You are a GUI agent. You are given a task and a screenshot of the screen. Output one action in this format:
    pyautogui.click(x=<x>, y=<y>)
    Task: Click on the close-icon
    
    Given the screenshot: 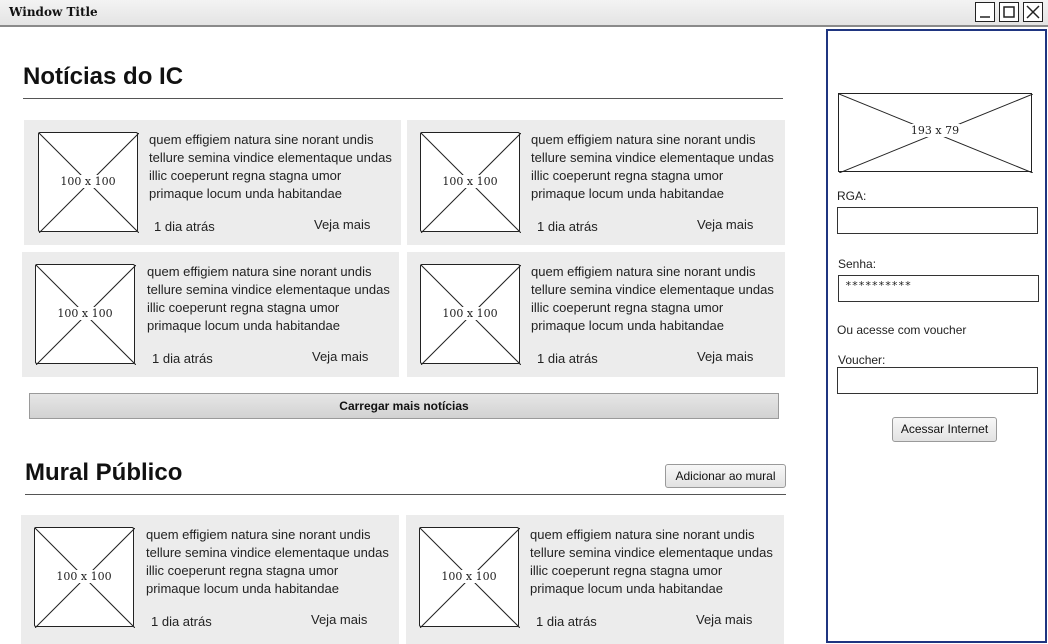 What is the action you would take?
    pyautogui.click(x=1033, y=12)
    